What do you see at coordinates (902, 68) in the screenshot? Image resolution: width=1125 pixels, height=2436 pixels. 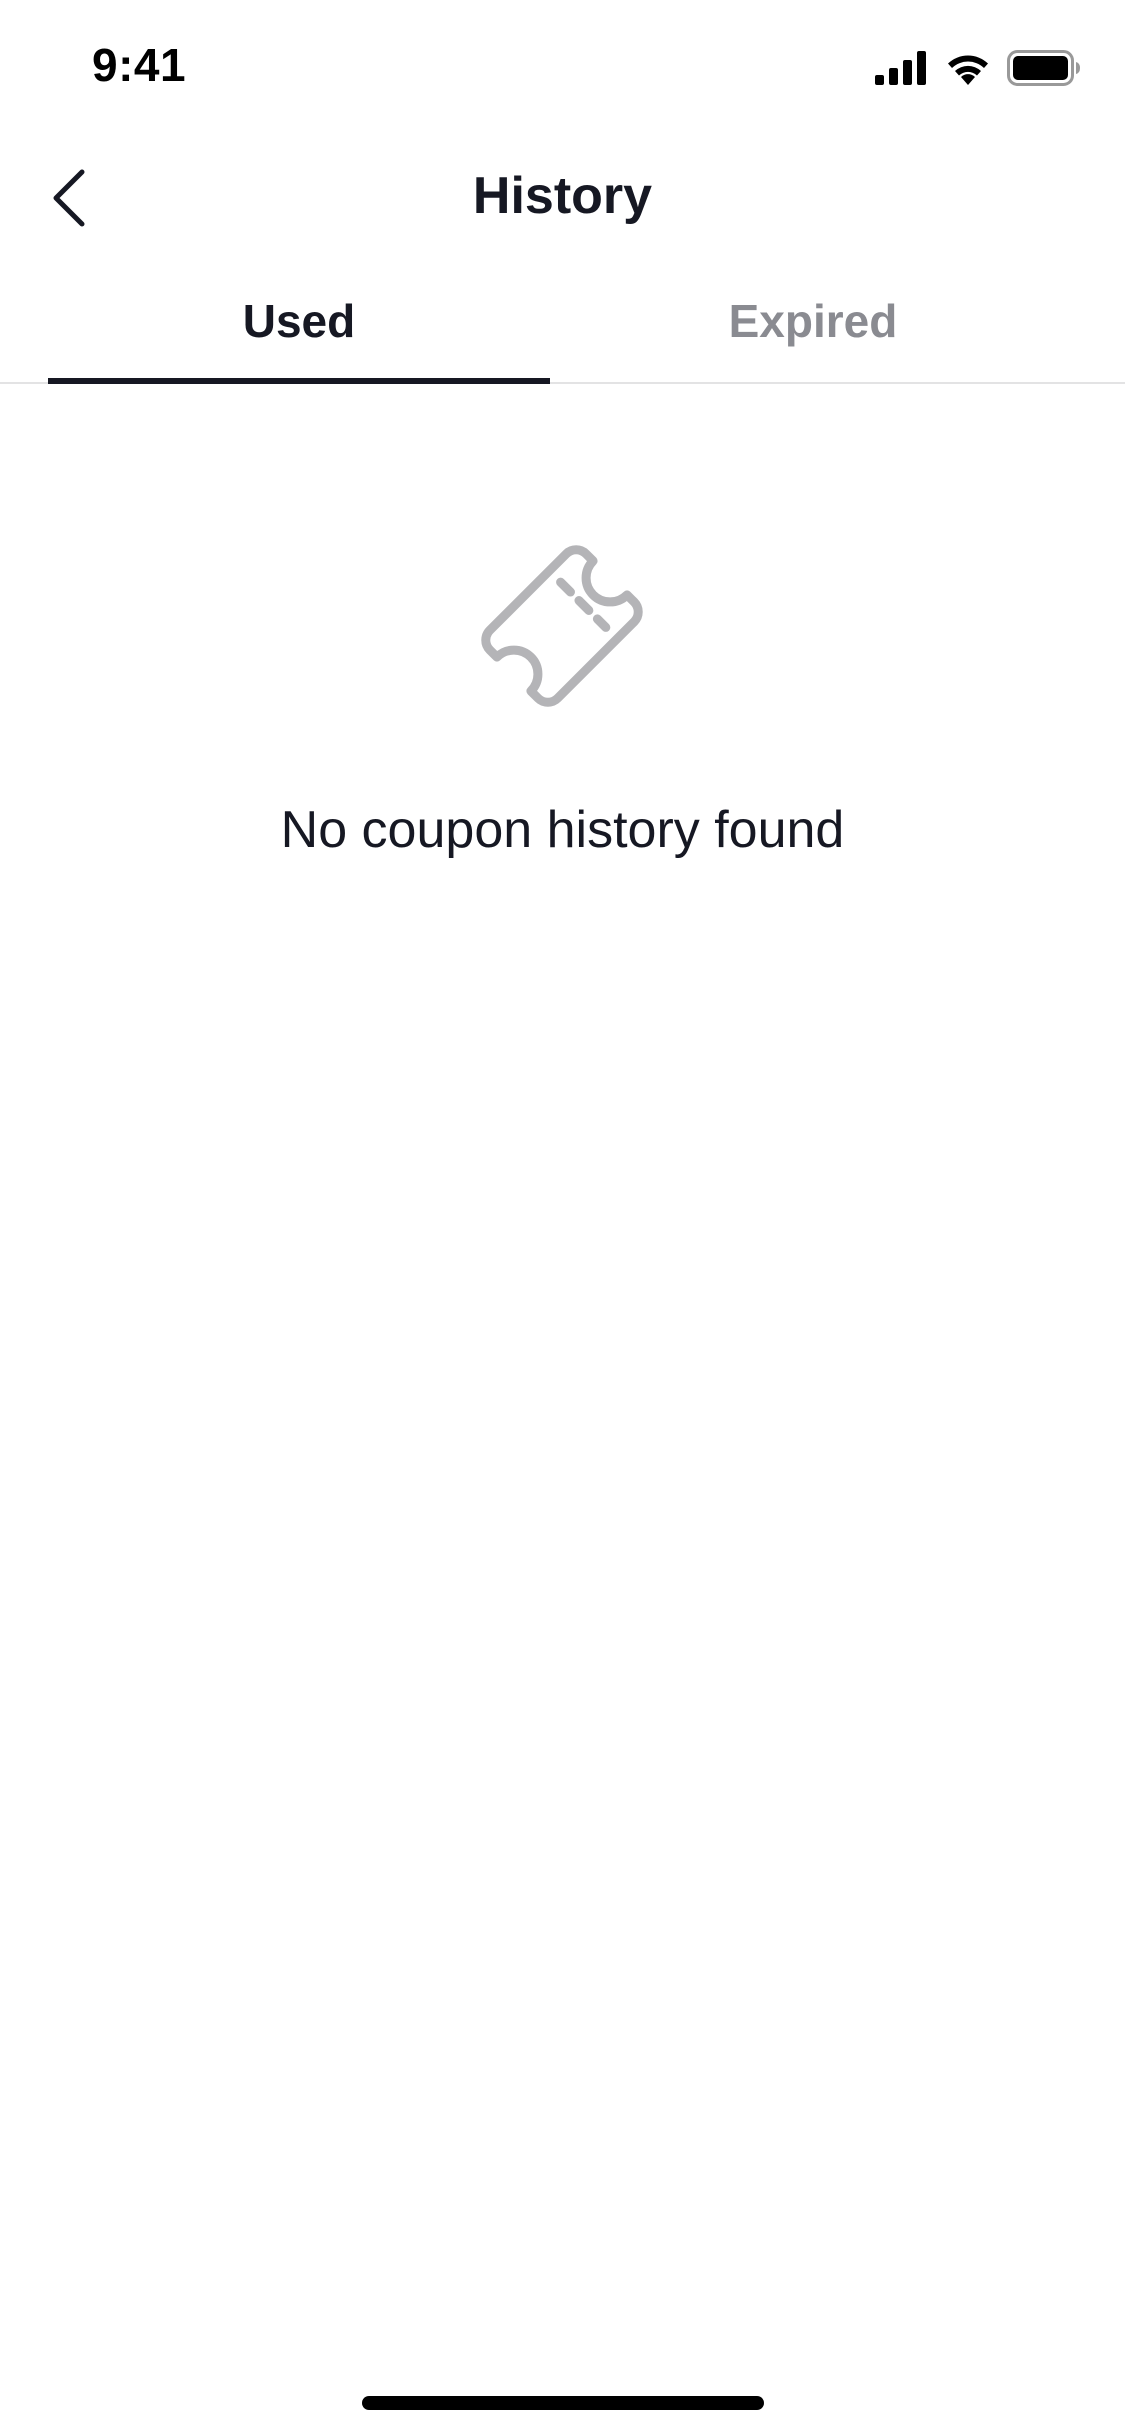 I see `cellular-signal-icon` at bounding box center [902, 68].